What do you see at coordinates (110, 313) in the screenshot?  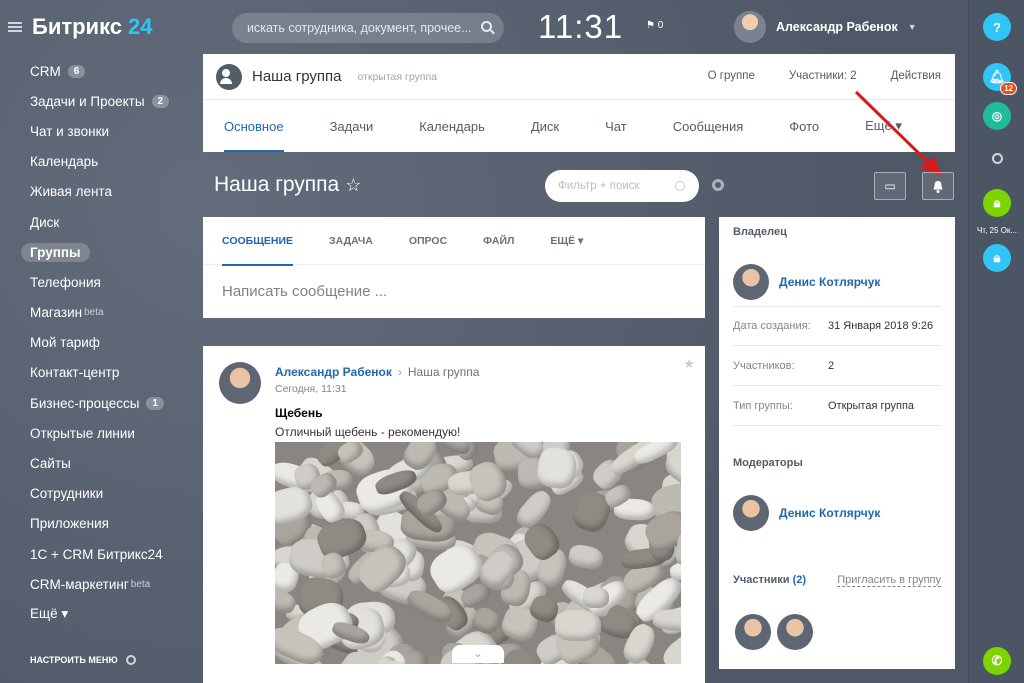 I see `sidebar-item-shop: Магазин beta` at bounding box center [110, 313].